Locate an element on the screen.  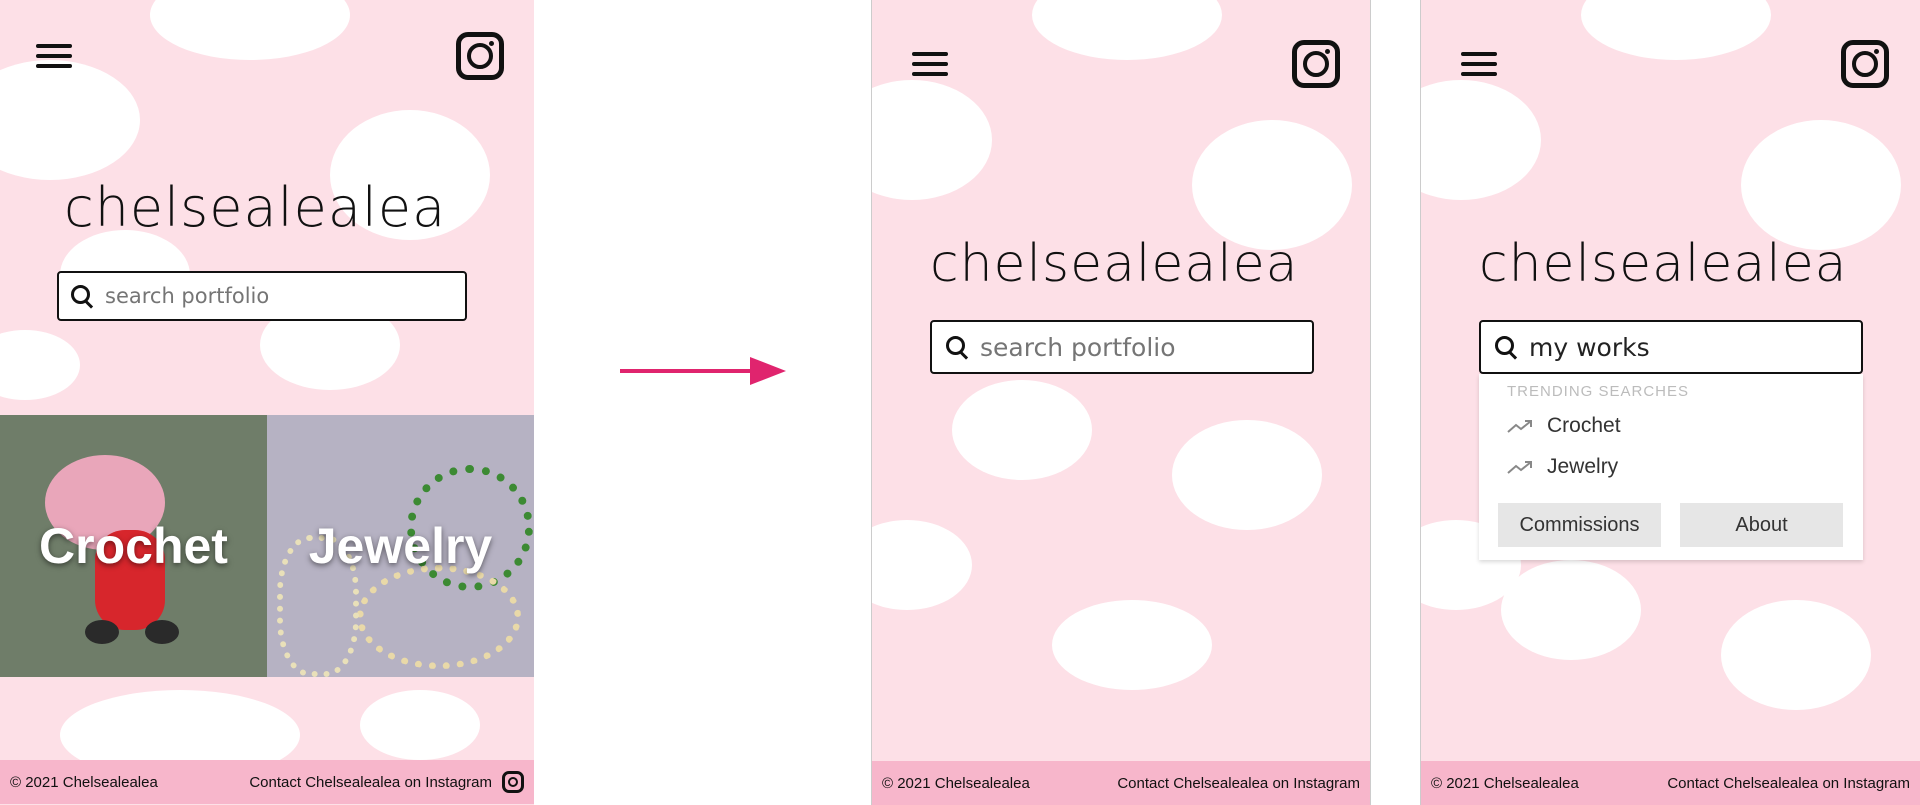
trending-item-jewelry: Jewelry is located at coordinates (1562, 467).